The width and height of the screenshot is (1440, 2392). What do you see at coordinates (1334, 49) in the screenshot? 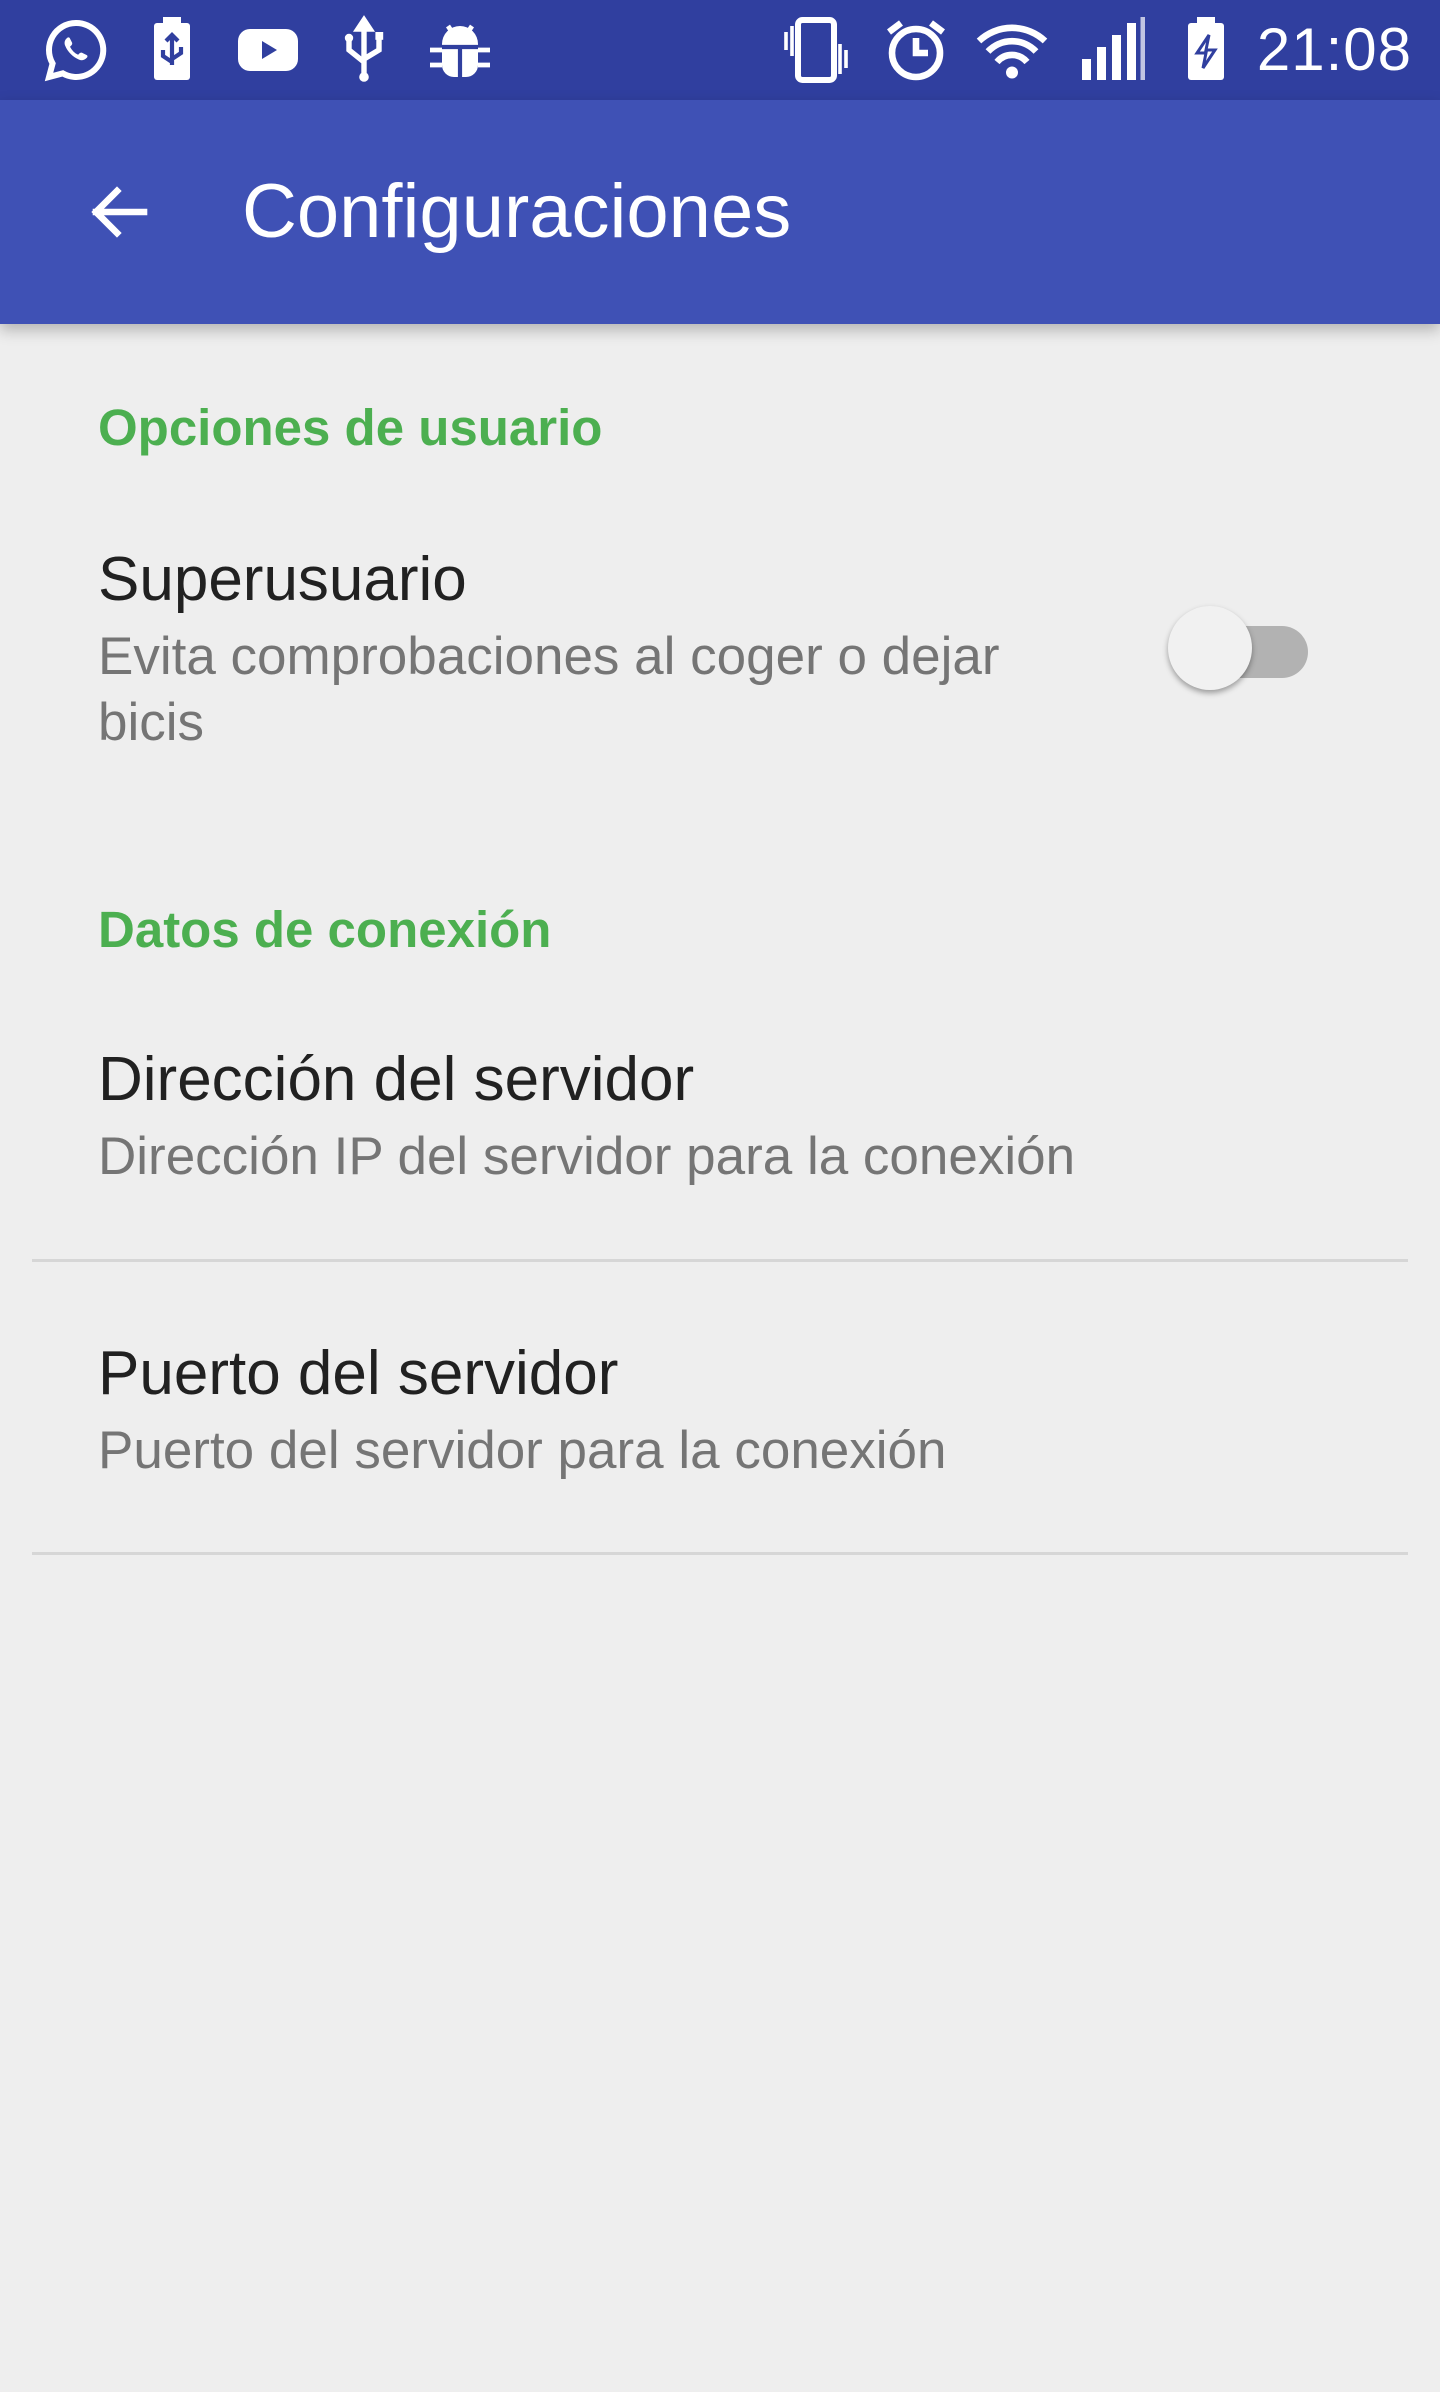
I see `clock: 21:08` at bounding box center [1334, 49].